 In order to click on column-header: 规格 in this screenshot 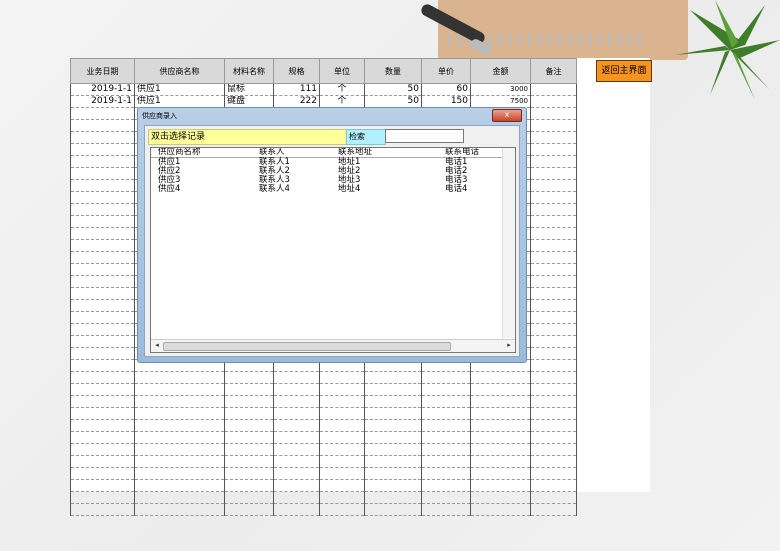, I will do `click(296, 71)`.